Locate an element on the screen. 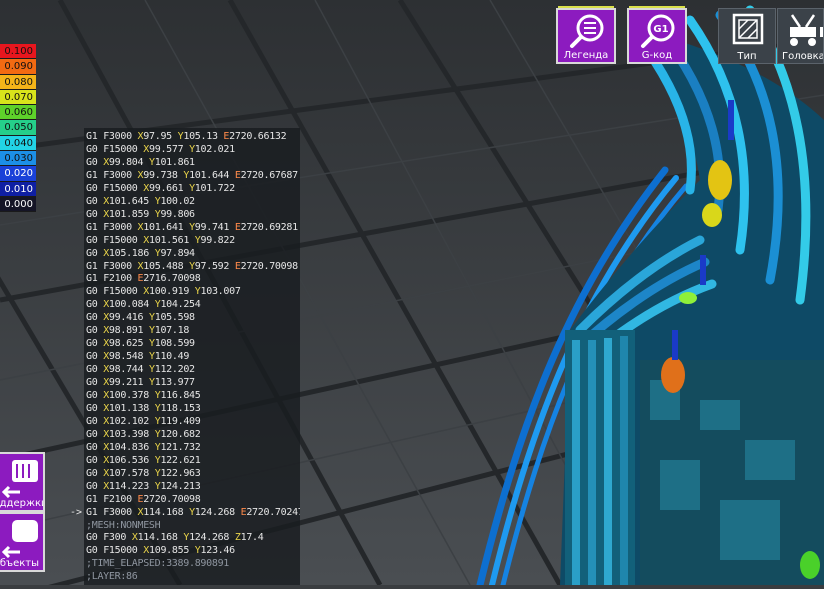  gcode-line: G0 X99.211 Y113.977 is located at coordinates (140, 382).